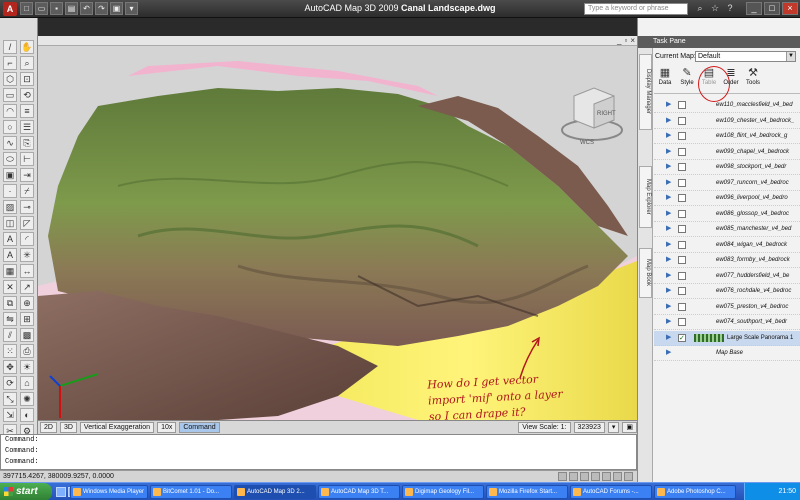 The image size is (800, 500). What do you see at coordinates (48, 427) in the screenshot?
I see `view-2d-button: 2D` at bounding box center [48, 427].